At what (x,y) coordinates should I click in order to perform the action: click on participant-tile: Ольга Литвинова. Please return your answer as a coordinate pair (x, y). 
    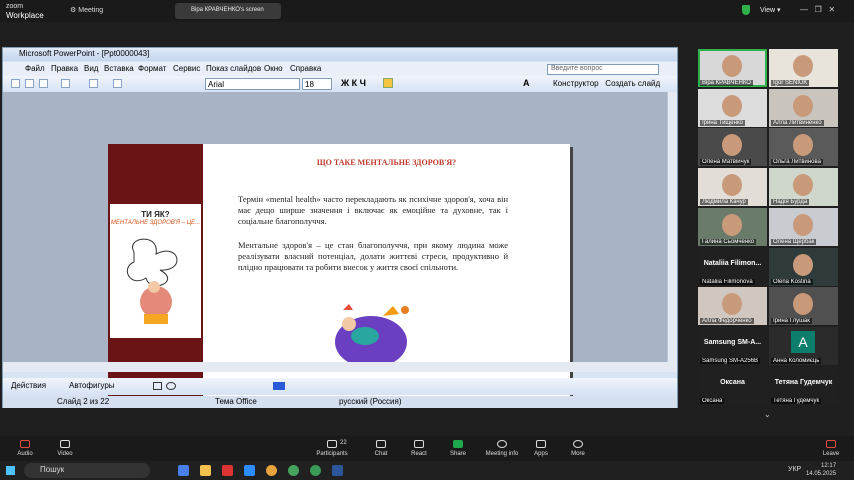
    Looking at the image, I should click on (803, 147).